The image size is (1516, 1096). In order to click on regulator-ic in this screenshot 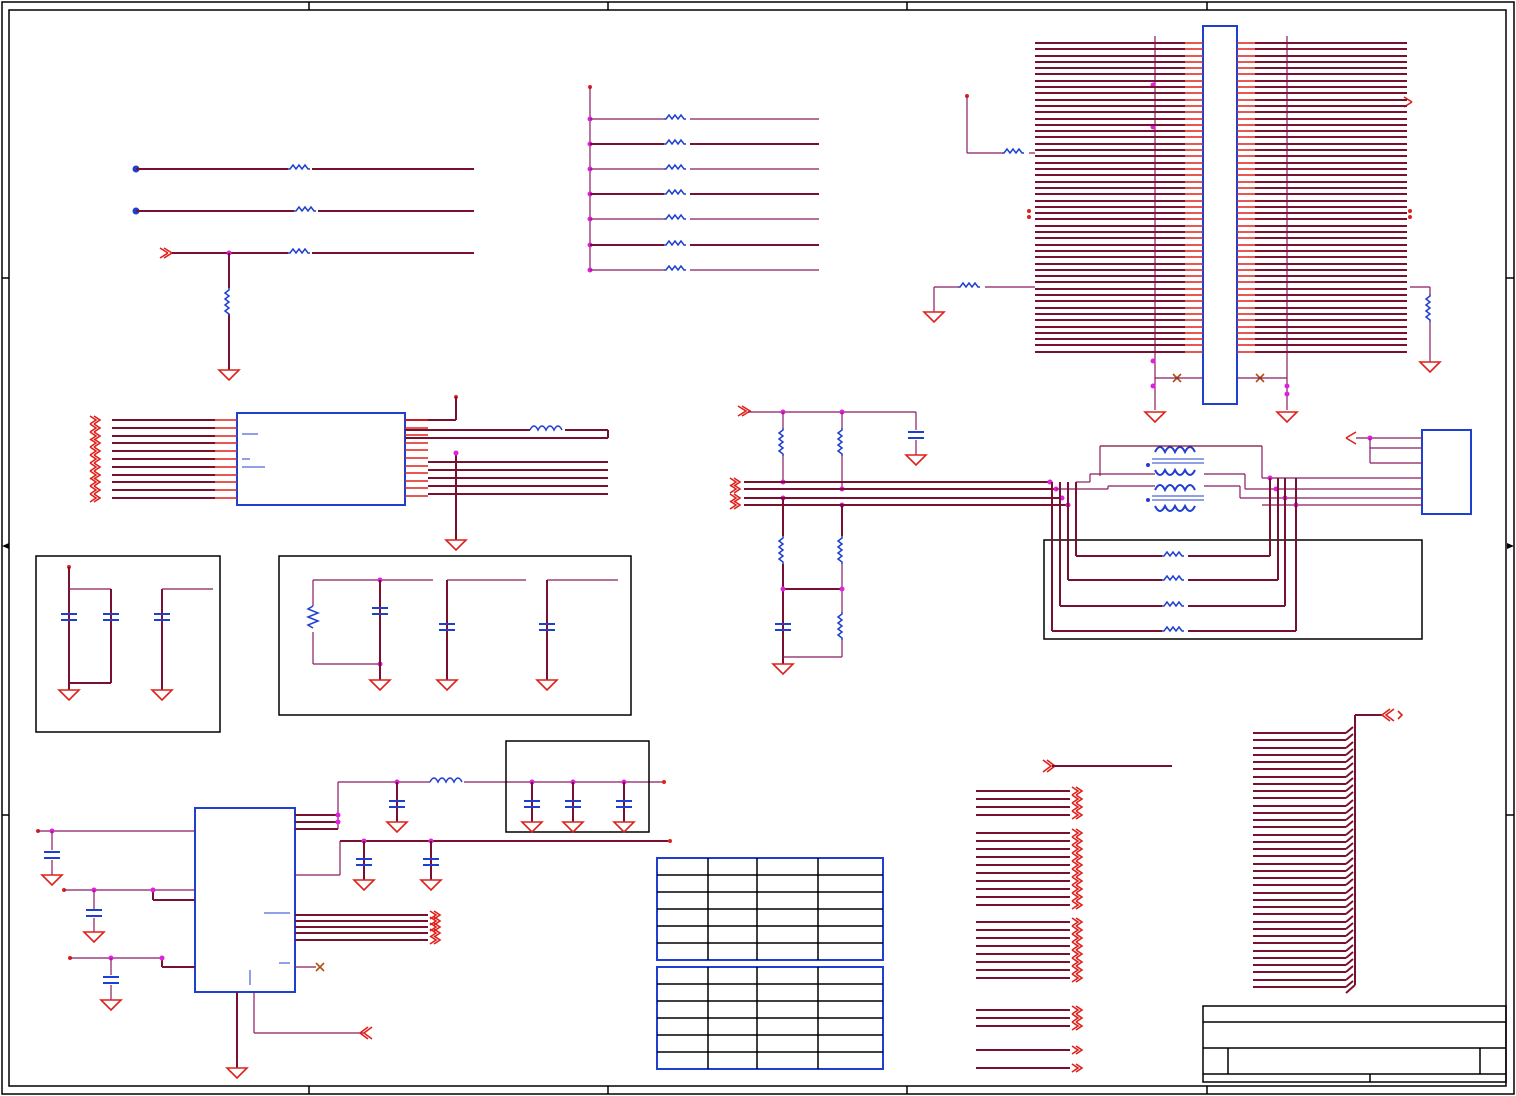, I will do `click(354, 910)`.